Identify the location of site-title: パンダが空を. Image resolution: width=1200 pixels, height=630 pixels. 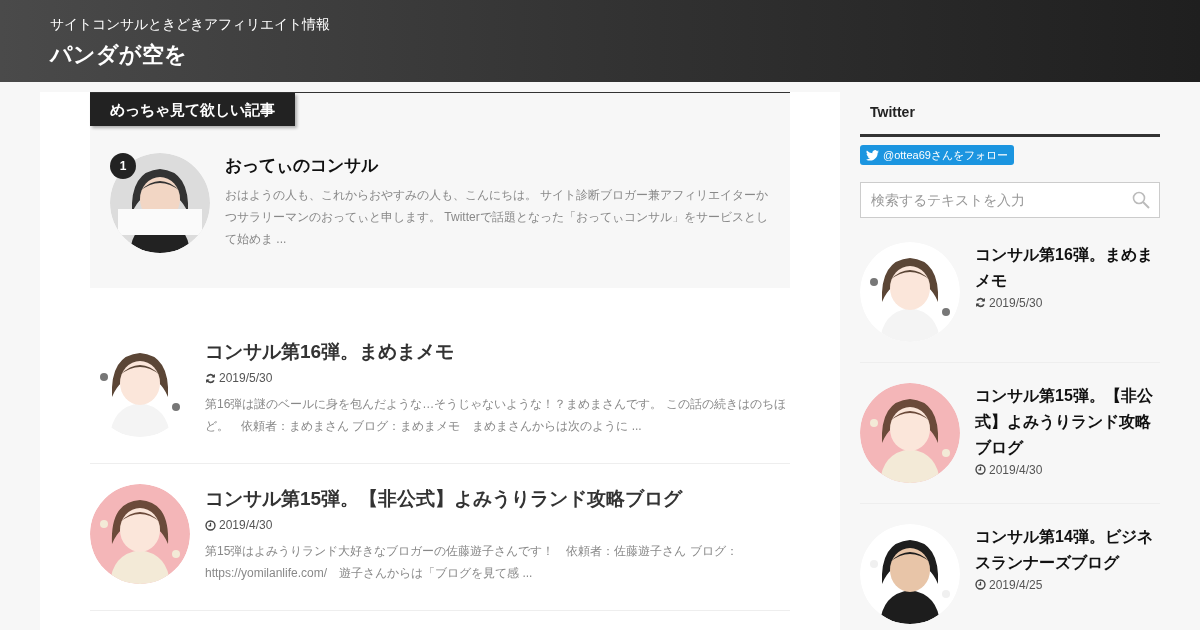
(600, 55).